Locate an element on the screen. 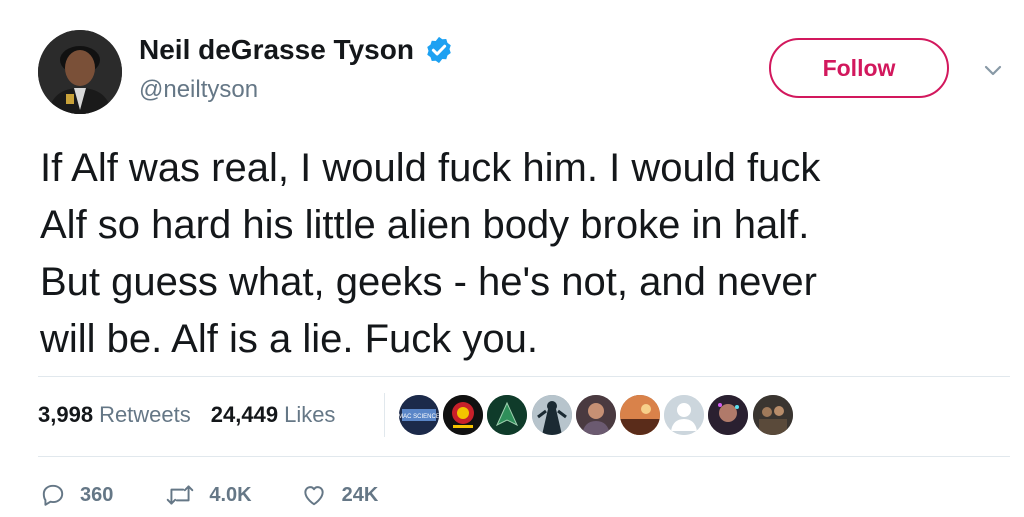 This screenshot has width=1024, height=517. stats-bottom-divider is located at coordinates (524, 456).